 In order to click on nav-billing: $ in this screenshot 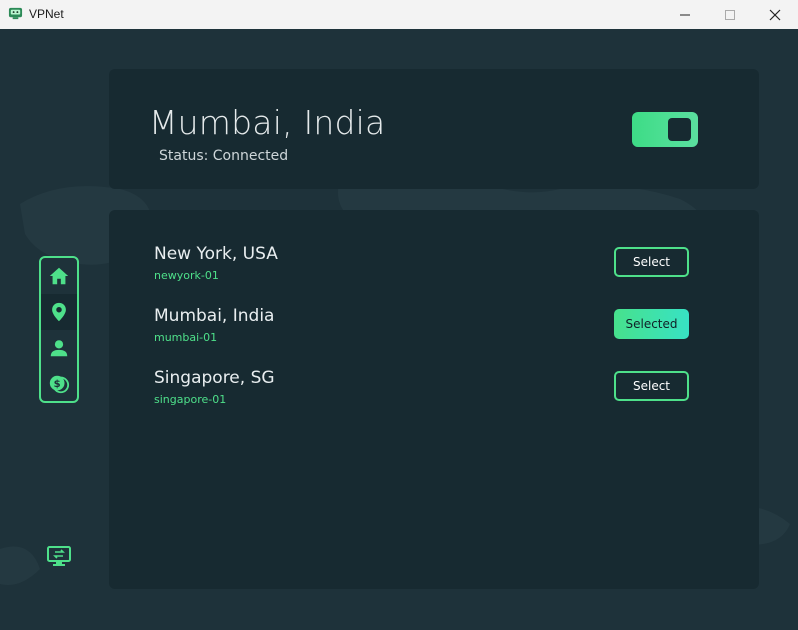, I will do `click(59, 384)`.